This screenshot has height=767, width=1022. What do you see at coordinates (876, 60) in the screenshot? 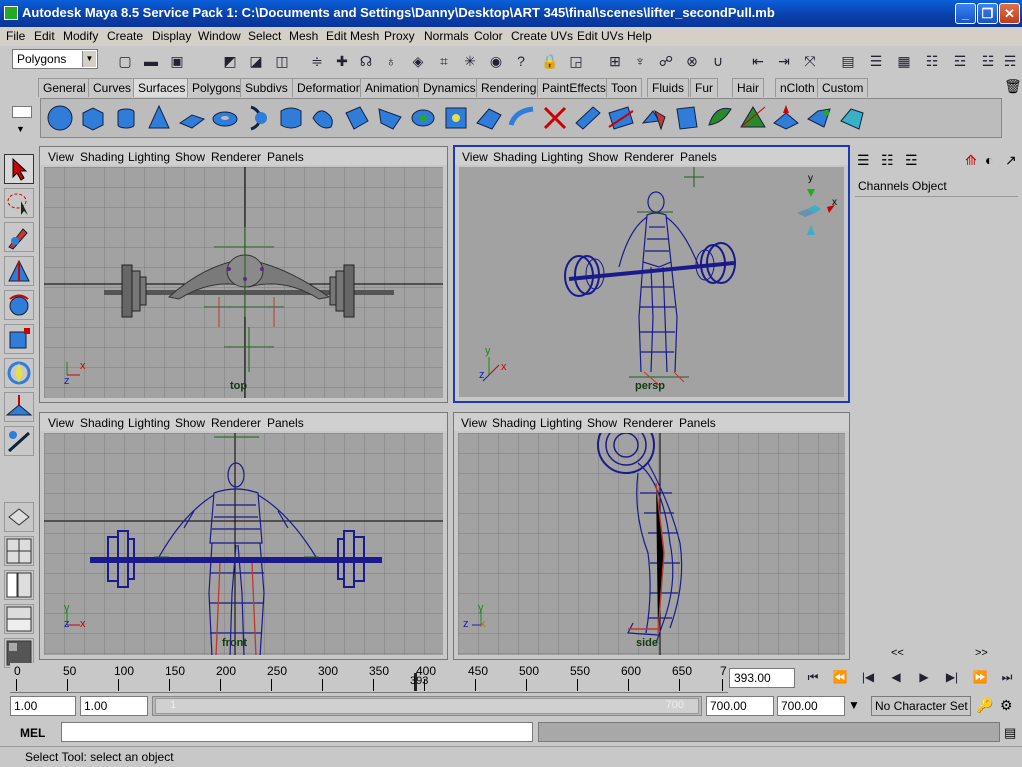
I see `hypershade-icon: ☰` at bounding box center [876, 60].